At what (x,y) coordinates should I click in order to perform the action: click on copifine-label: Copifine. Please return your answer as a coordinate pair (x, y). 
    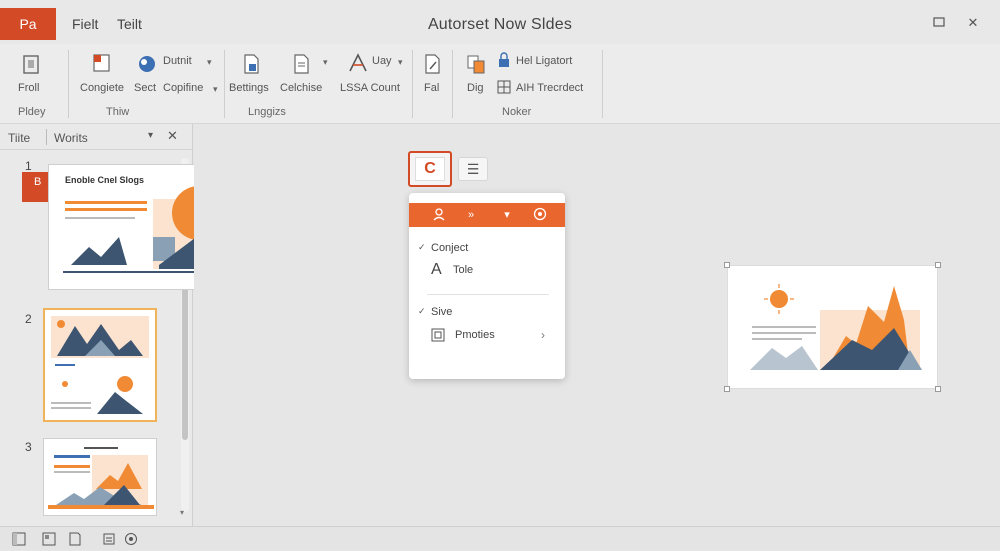
    Looking at the image, I should click on (183, 88).